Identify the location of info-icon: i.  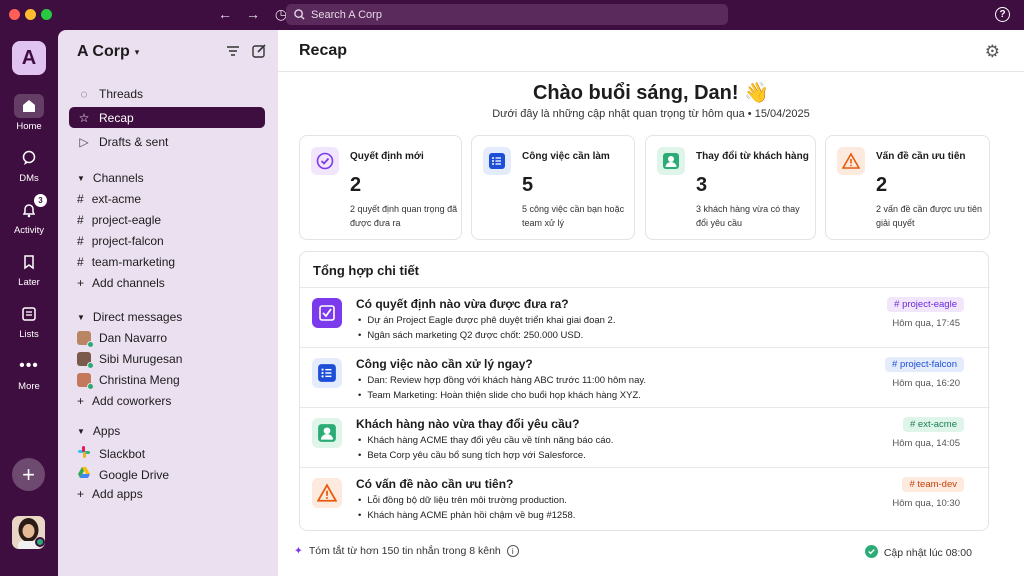
(512, 551).